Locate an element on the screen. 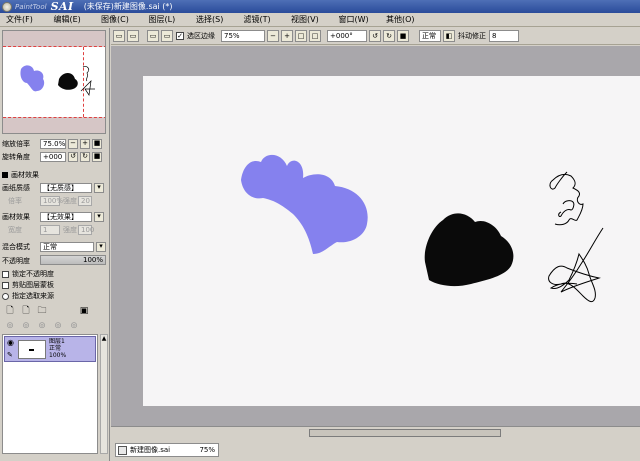 This screenshot has height=461, width=640. effect-width-label: 宽度 is located at coordinates (15, 229).